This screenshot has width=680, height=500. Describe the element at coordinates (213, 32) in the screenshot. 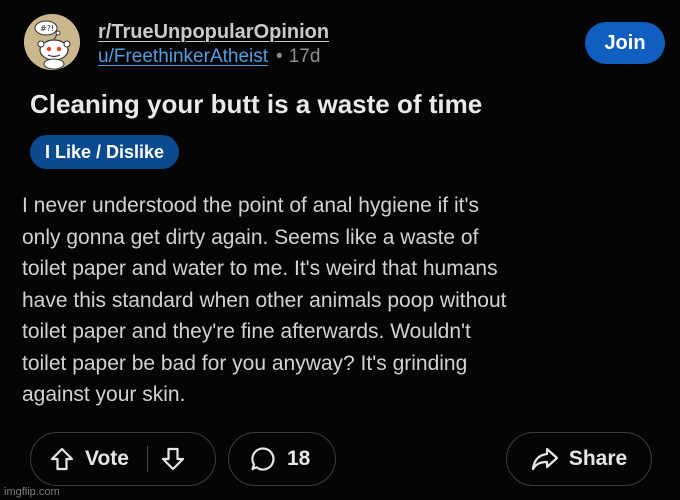

I see `subreddit-link: r/TrueUnpopularOpinion` at that location.